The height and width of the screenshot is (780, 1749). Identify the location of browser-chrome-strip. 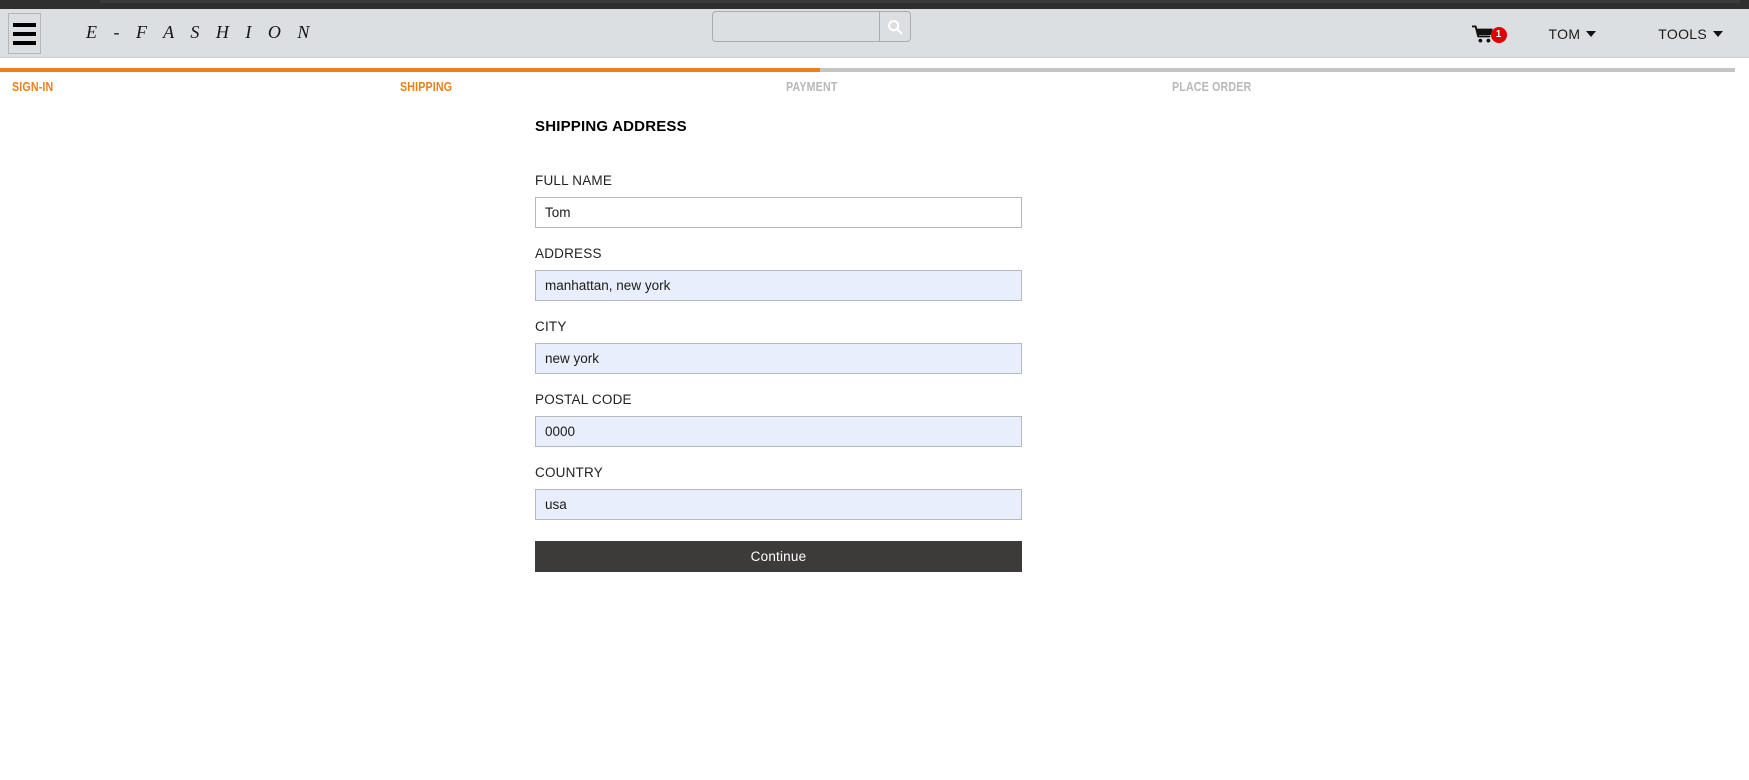
(874, 4).